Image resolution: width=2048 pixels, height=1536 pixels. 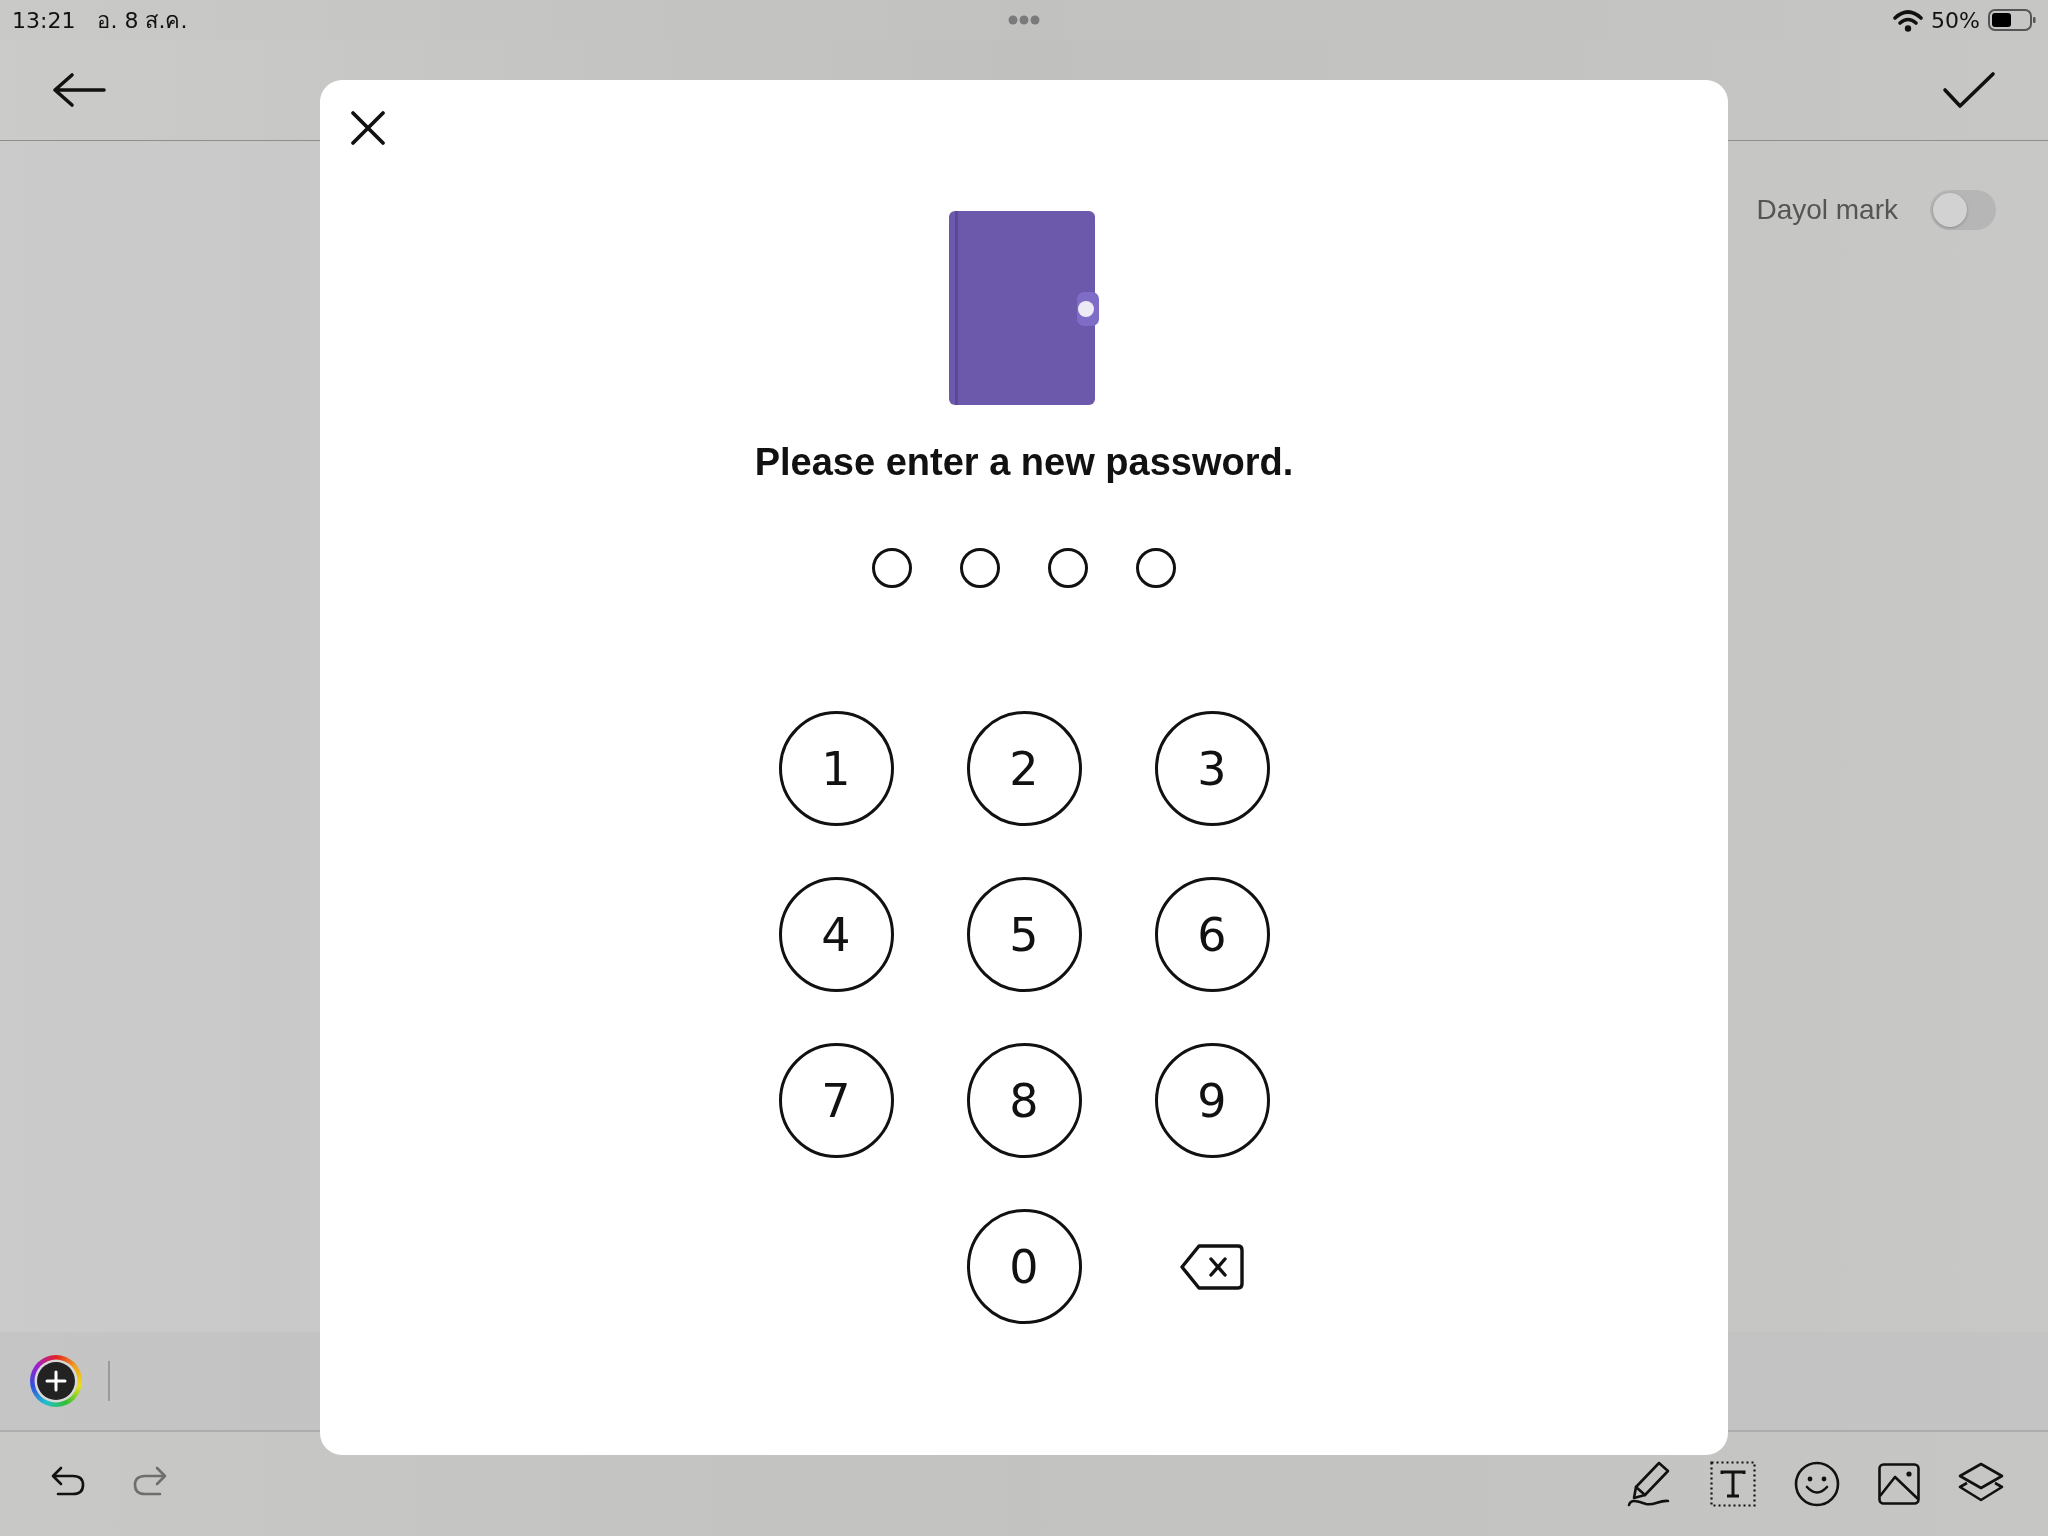 I want to click on keypad-key: 1, so click(x=836, y=768).